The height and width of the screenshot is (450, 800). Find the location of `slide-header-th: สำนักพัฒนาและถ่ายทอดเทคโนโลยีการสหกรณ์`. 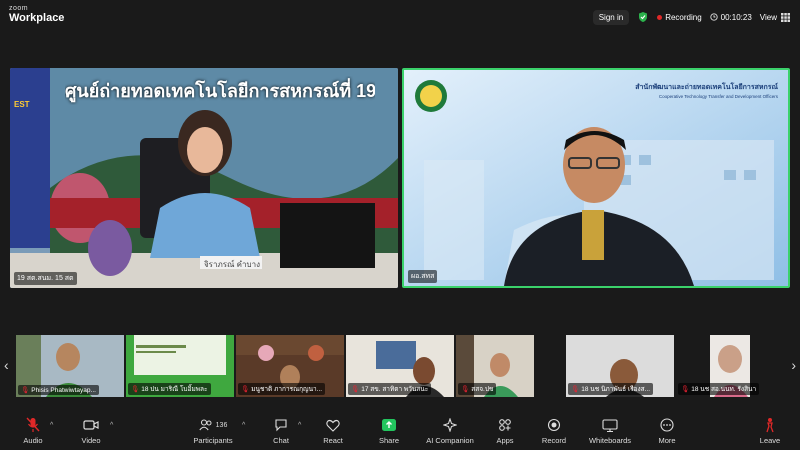

slide-header-th: สำนักพัฒนาและถ่ายทอดเทคโนโลยีการสหกรณ์ is located at coordinates (706, 87).